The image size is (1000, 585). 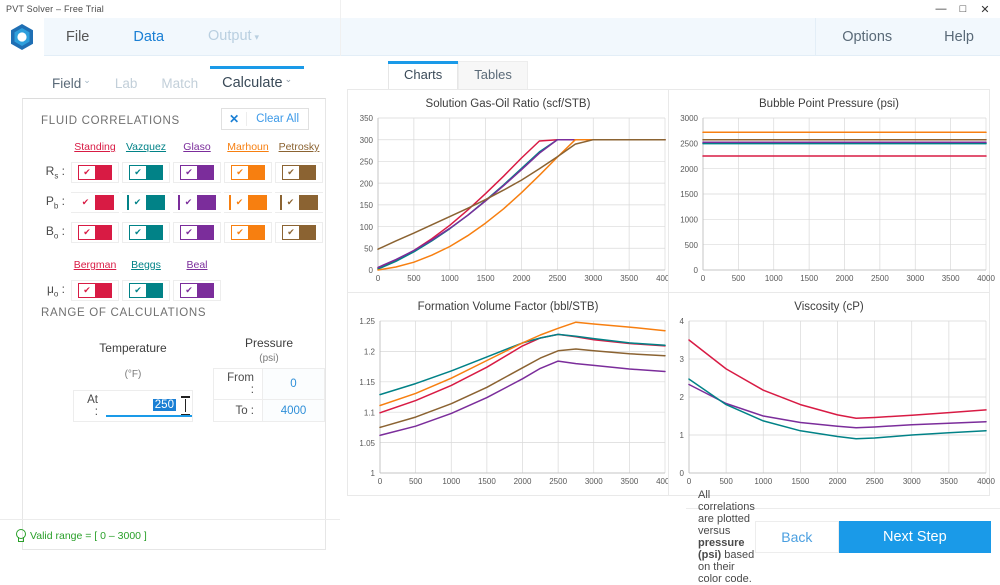 What do you see at coordinates (941, 9) in the screenshot?
I see `minimize-button: —` at bounding box center [941, 9].